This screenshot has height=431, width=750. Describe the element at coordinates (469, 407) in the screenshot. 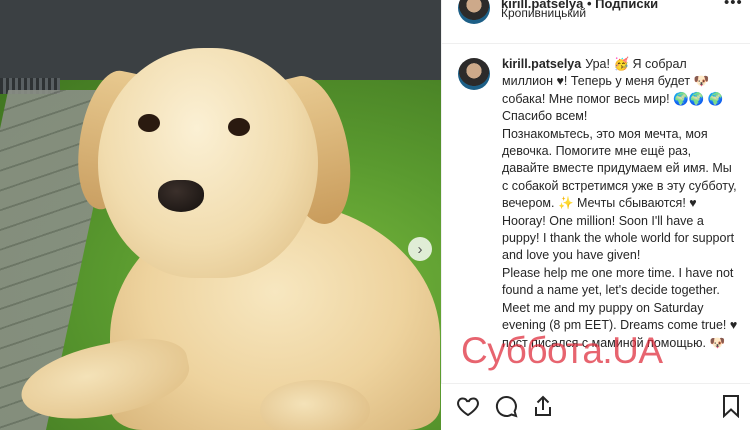

I see `heart-icon` at that location.